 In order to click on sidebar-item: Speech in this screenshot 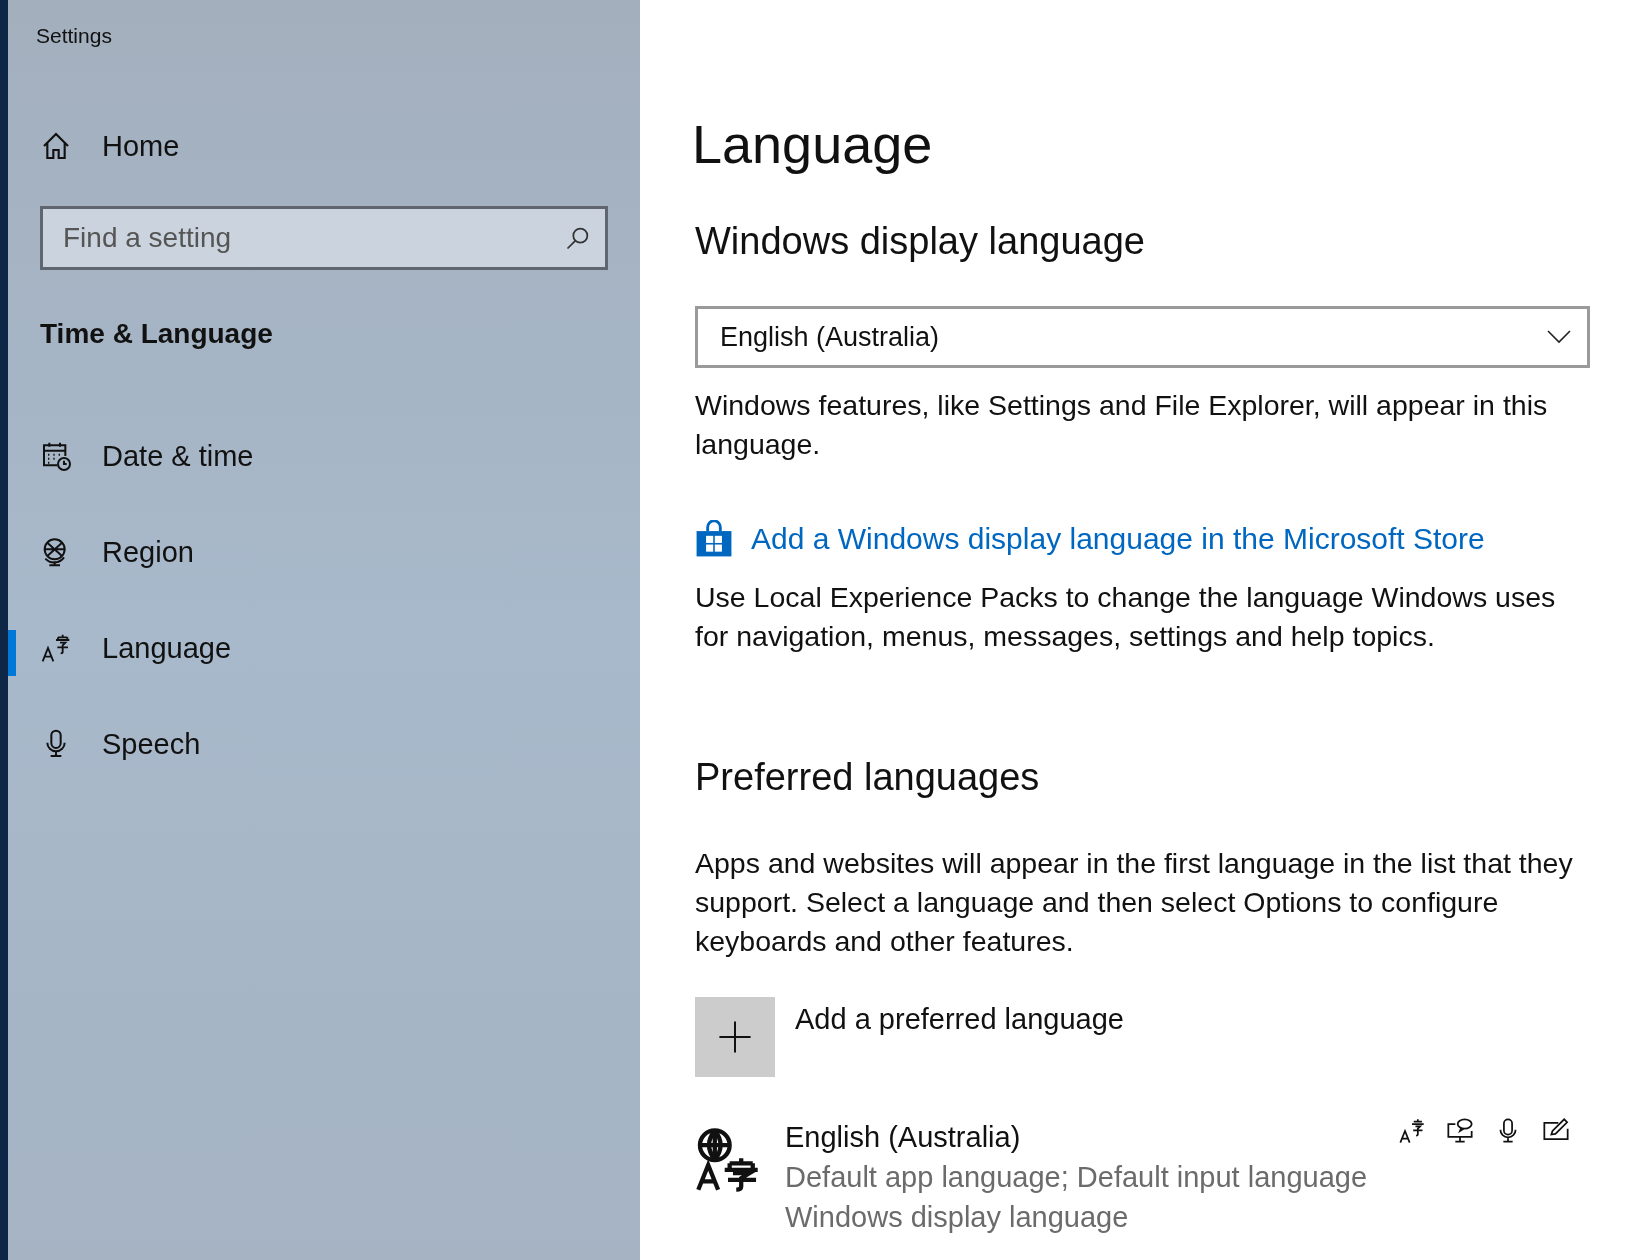, I will do `click(324, 744)`.